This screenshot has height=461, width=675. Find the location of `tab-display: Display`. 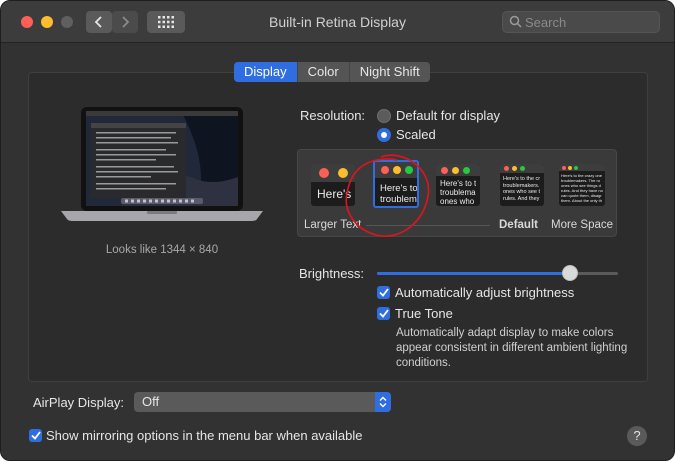

tab-display: Display is located at coordinates (266, 72).